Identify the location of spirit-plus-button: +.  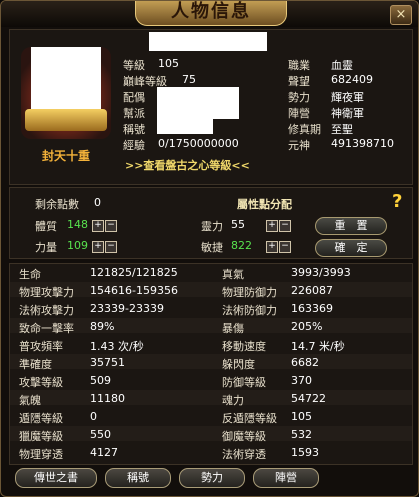
(272, 226).